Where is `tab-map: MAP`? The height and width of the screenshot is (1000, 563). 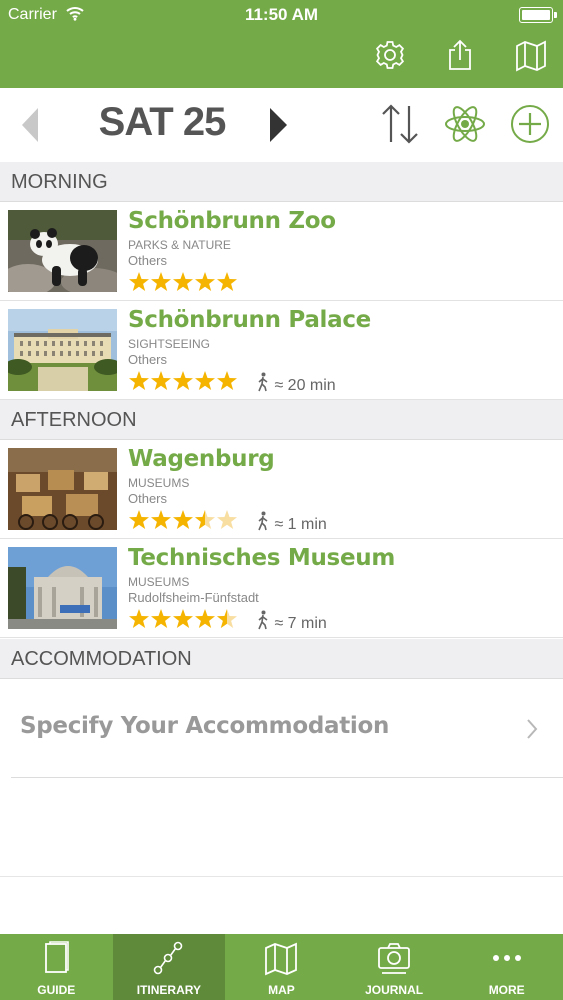
tab-map: MAP is located at coordinates (281, 967).